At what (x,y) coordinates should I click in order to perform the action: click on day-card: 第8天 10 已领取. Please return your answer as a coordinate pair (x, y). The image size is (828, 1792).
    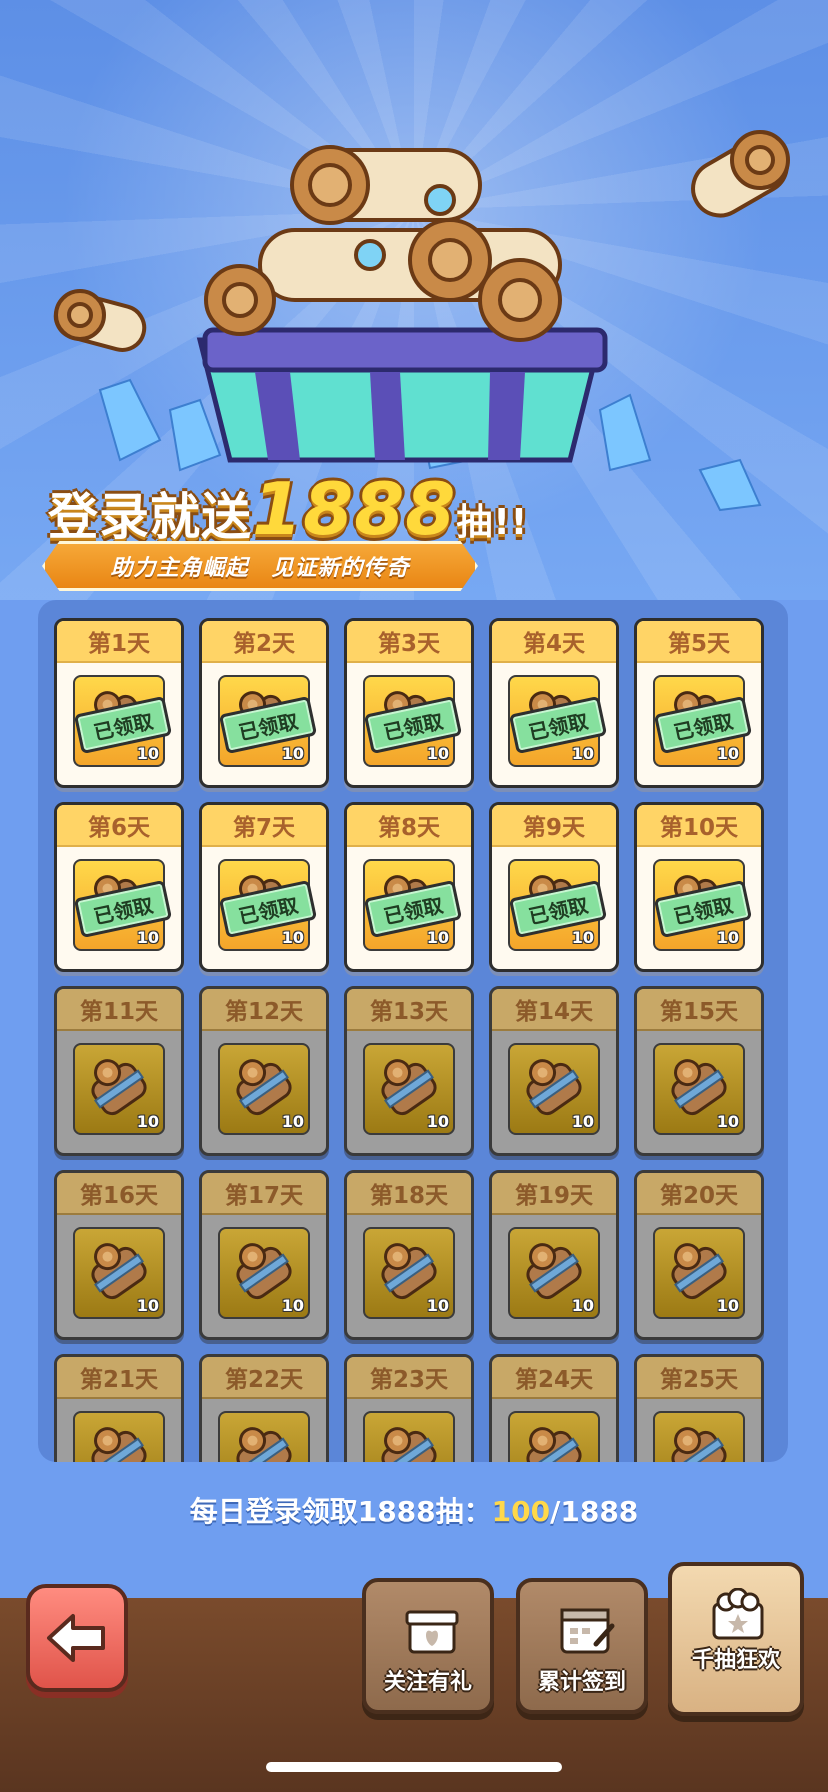
    Looking at the image, I should click on (409, 887).